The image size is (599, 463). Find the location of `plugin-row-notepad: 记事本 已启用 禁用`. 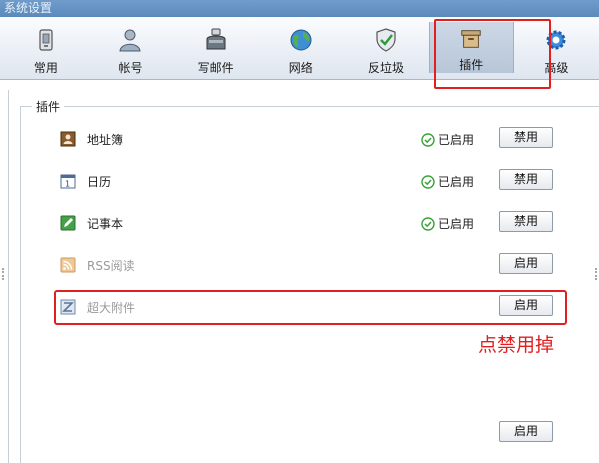

plugin-row-notepad: 记事本 已启用 禁用 is located at coordinates (310, 223).